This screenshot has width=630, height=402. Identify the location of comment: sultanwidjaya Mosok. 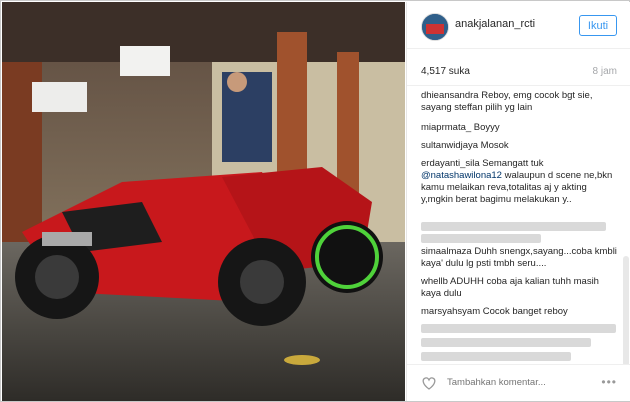
(521, 146).